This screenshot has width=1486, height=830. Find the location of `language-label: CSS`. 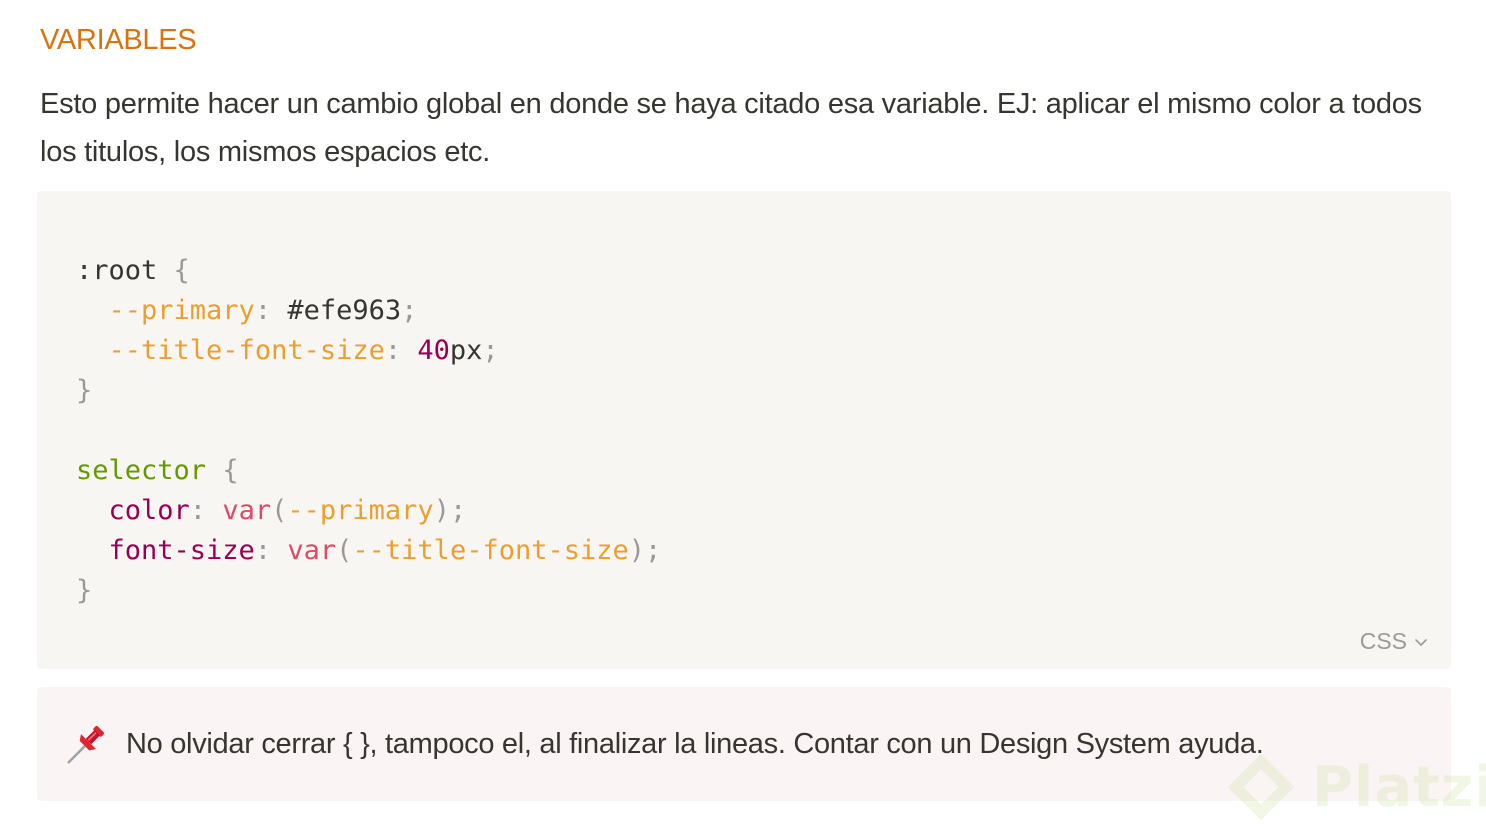

language-label: CSS is located at coordinates (1383, 641).